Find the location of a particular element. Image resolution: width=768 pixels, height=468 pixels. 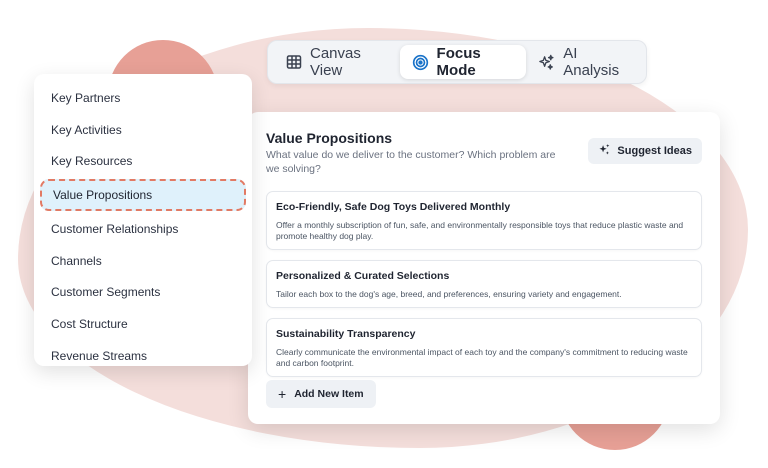

canvas-view-button: Canvas View is located at coordinates (337, 62).